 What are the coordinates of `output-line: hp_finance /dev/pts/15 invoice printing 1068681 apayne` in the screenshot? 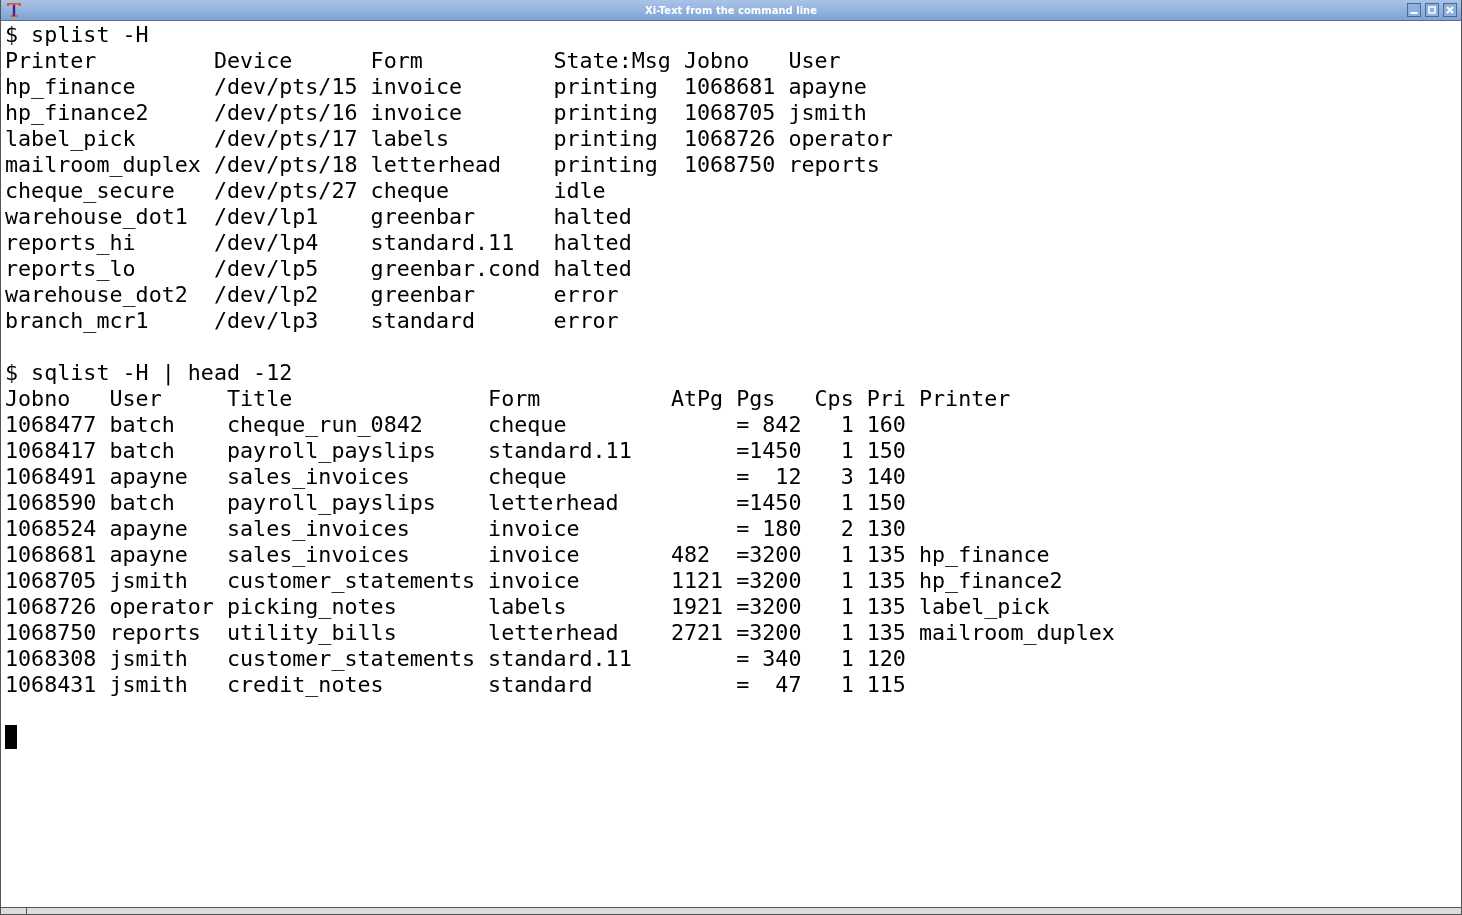 It's located at (436, 87).